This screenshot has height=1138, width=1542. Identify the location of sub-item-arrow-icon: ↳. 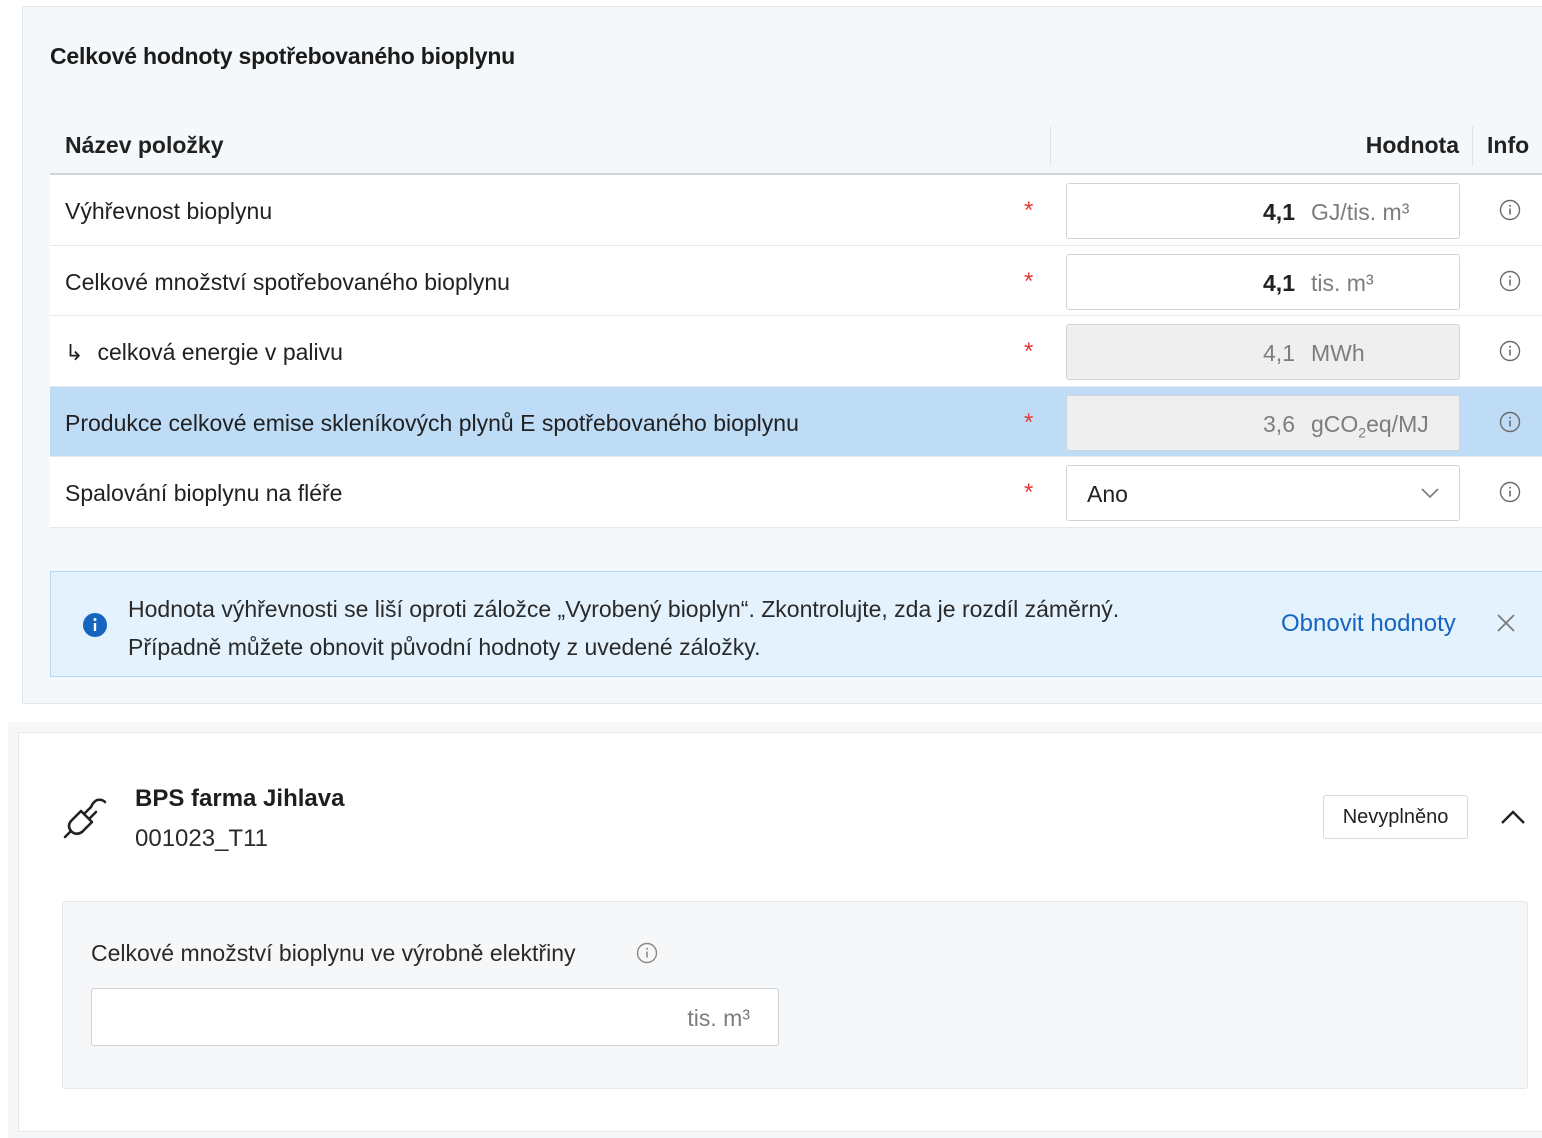
(74, 353).